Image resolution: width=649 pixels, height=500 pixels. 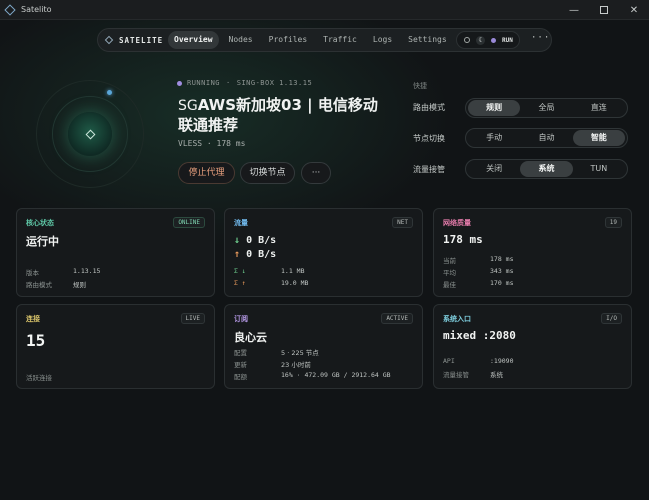 What do you see at coordinates (599, 169) in the screenshot?
I see `takeover-option-tun: TUN` at bounding box center [599, 169].